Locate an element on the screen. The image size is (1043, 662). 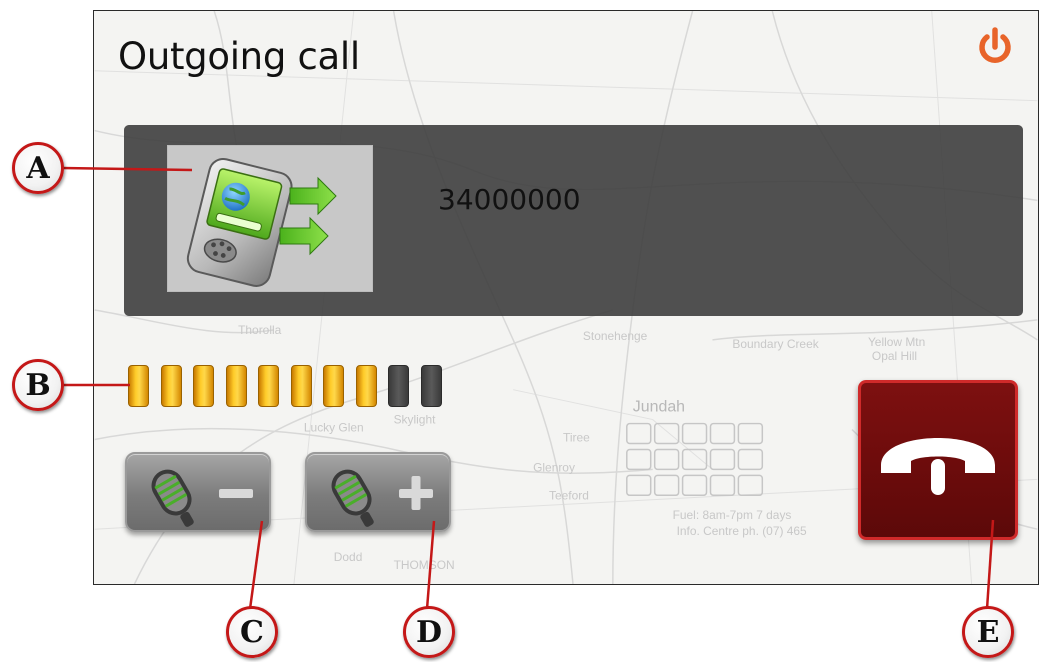
caller-image is located at coordinates (270, 218).